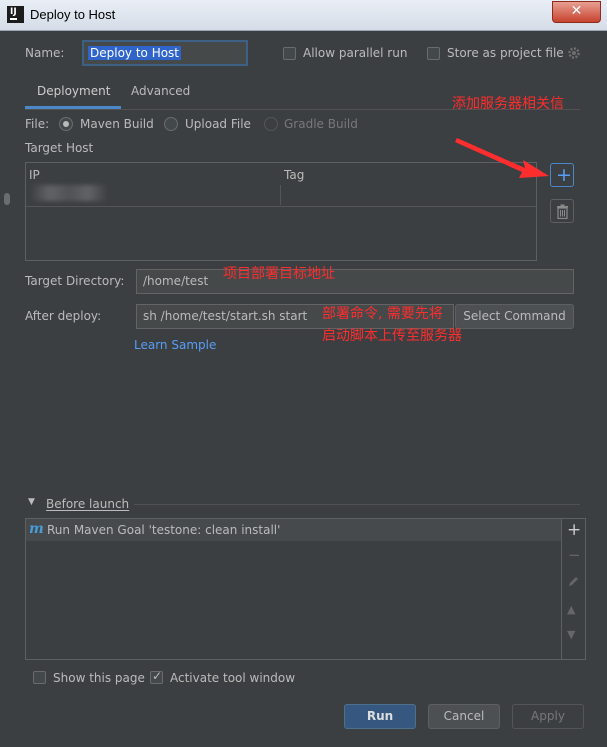 The width and height of the screenshot is (607, 747). What do you see at coordinates (279, 274) in the screenshot?
I see `annotation-target-path: 项目部署目标地址` at bounding box center [279, 274].